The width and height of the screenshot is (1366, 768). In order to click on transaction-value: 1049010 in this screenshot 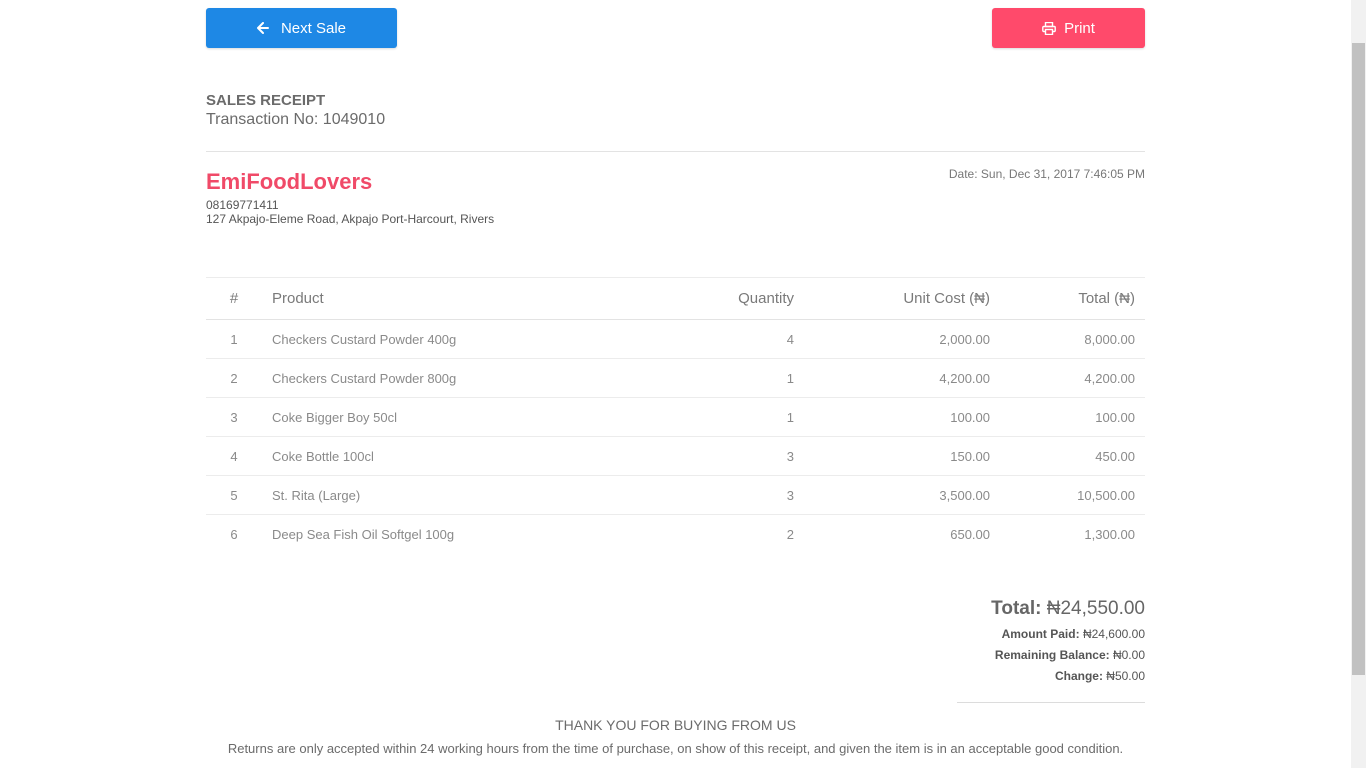, I will do `click(354, 119)`.